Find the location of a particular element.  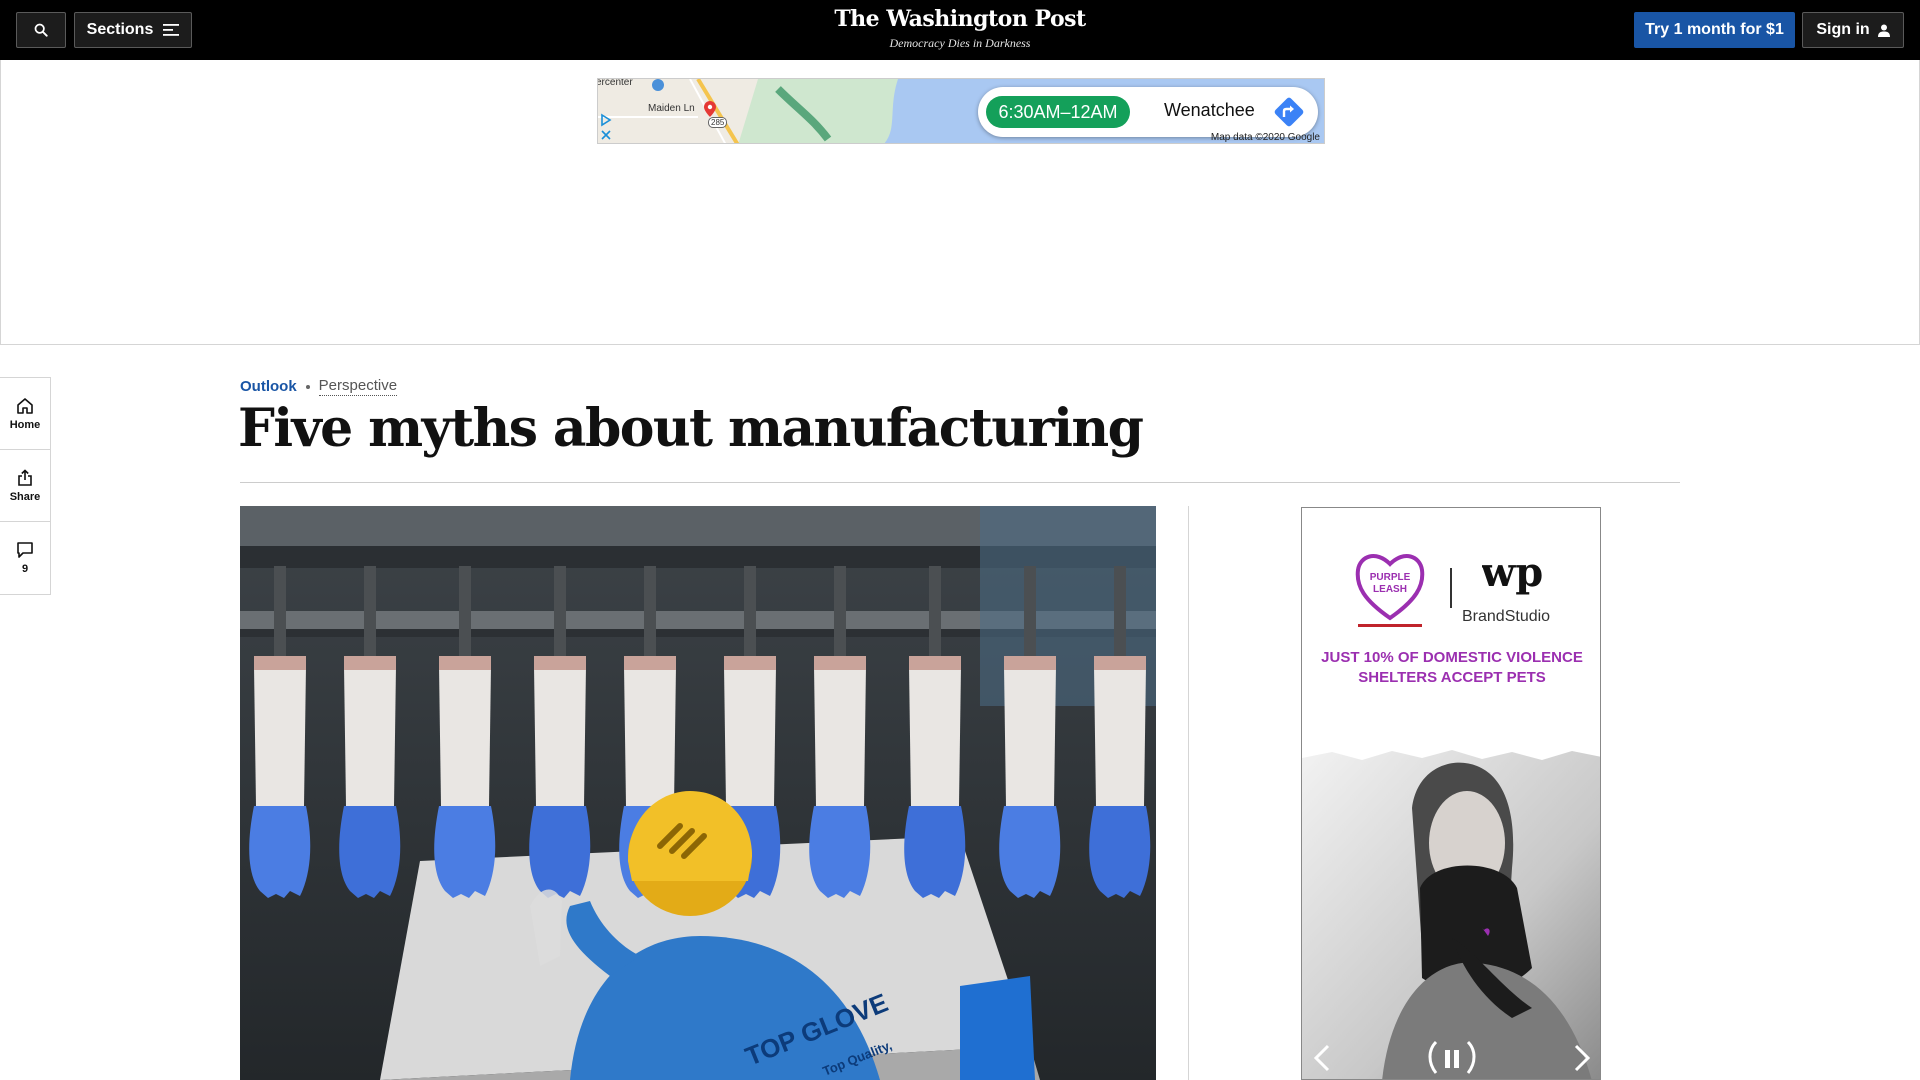

purple-leash-logo: PURPLE LEASH is located at coordinates (1390, 590).